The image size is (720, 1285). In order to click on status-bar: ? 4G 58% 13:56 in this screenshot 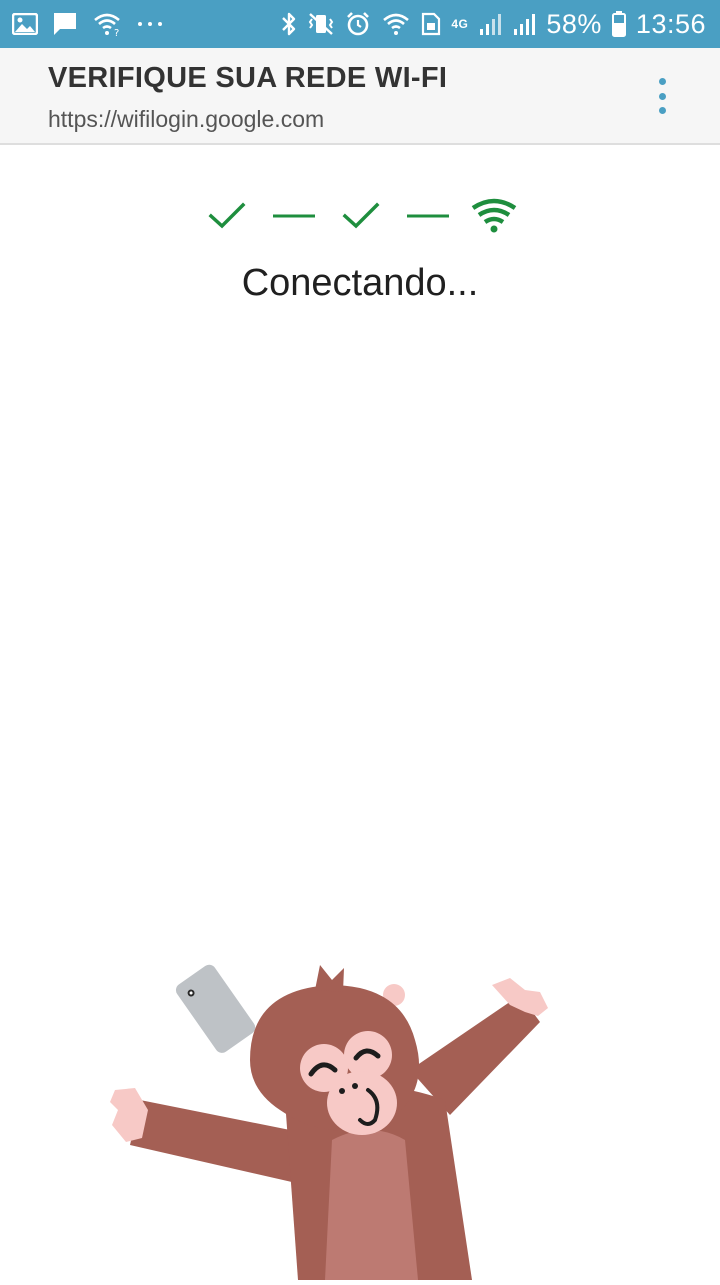, I will do `click(360, 24)`.